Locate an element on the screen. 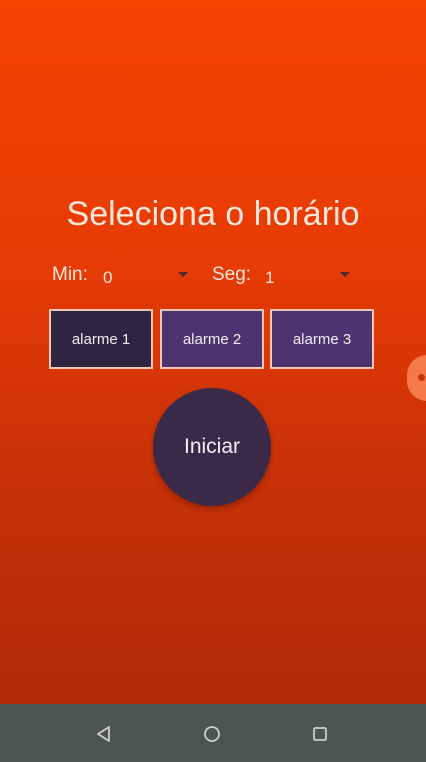 This screenshot has height=762, width=426. seg-spinner: 1 is located at coordinates (308, 277).